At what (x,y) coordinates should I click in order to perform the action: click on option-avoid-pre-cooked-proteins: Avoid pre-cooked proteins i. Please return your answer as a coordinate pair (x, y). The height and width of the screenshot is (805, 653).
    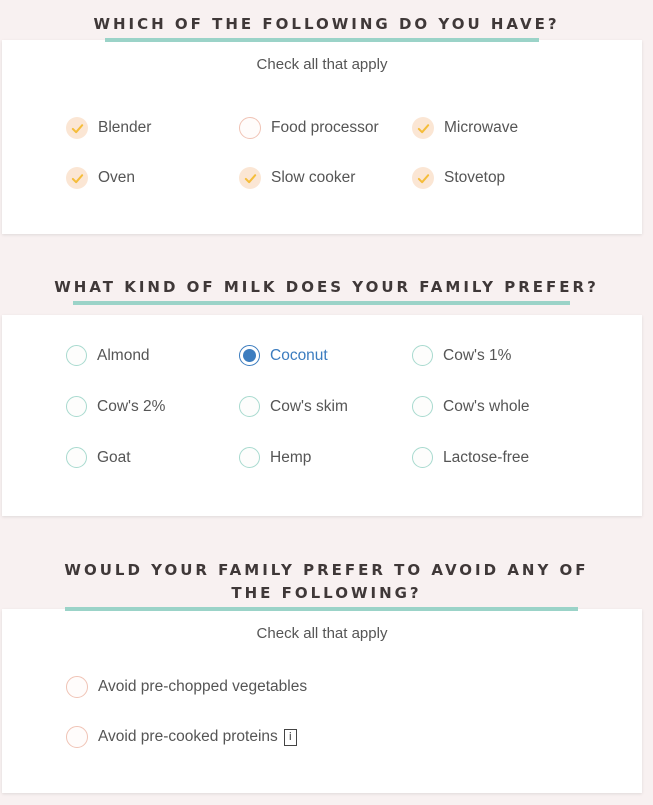
    Looking at the image, I should click on (181, 737).